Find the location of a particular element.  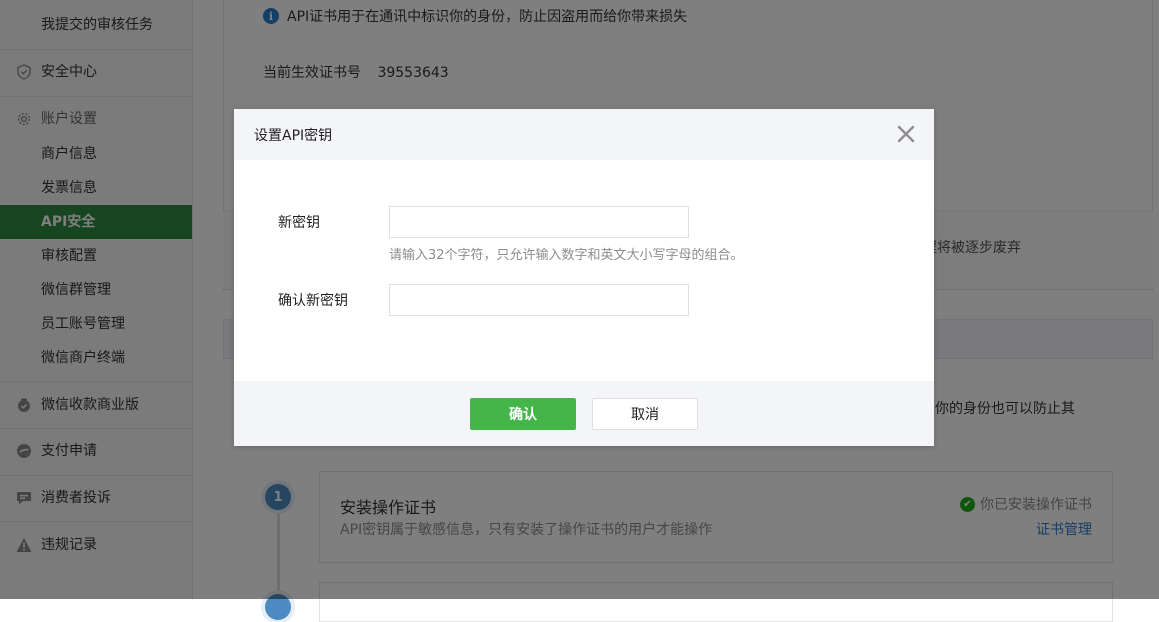

new-key-label: 新密钥 is located at coordinates (299, 223).